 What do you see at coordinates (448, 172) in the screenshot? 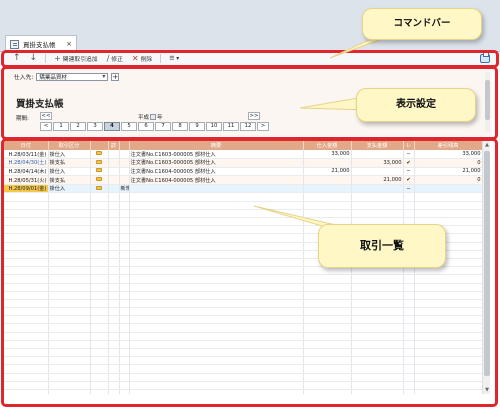
I see `cell-balance: 21,000` at bounding box center [448, 172].